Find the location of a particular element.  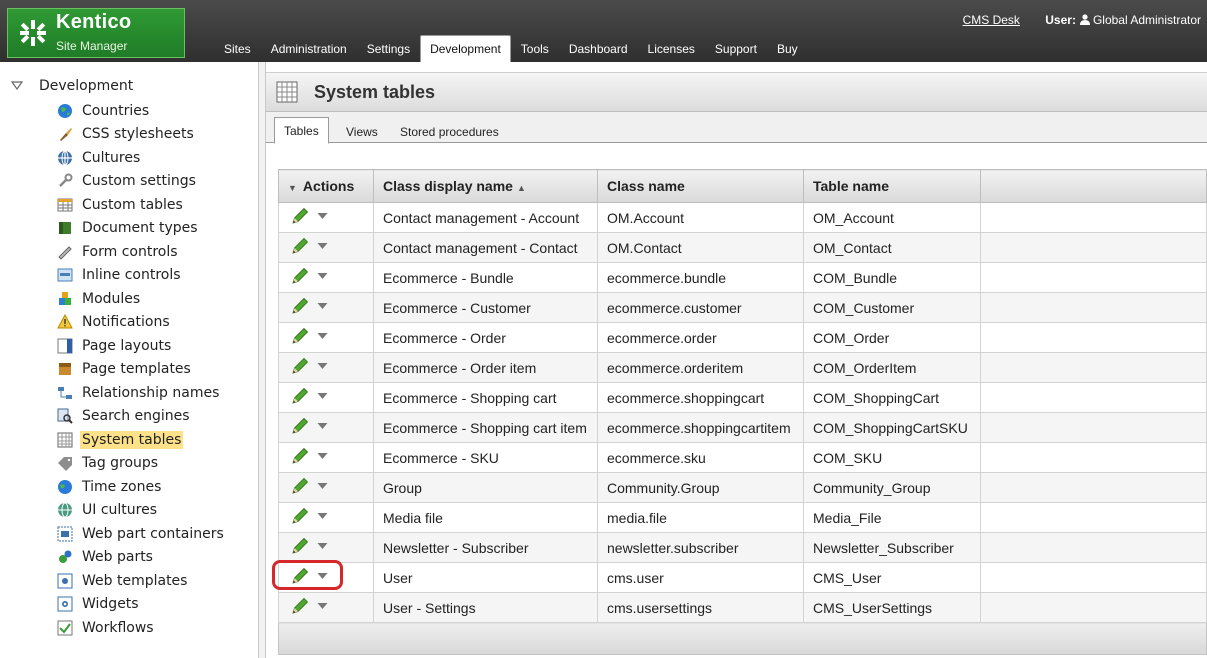

nav-licenses: Licenses is located at coordinates (671, 52).